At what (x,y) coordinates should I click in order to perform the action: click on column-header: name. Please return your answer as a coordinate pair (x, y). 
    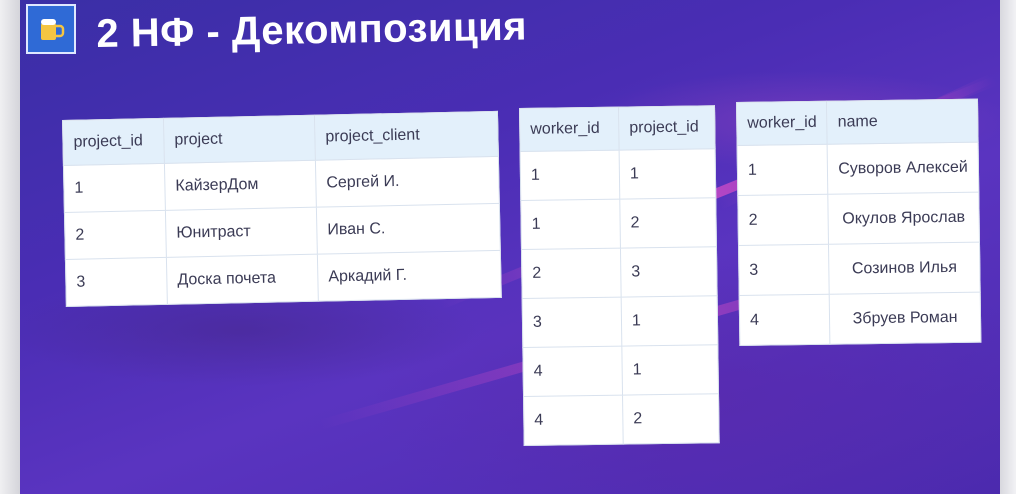
    Looking at the image, I should click on (902, 122).